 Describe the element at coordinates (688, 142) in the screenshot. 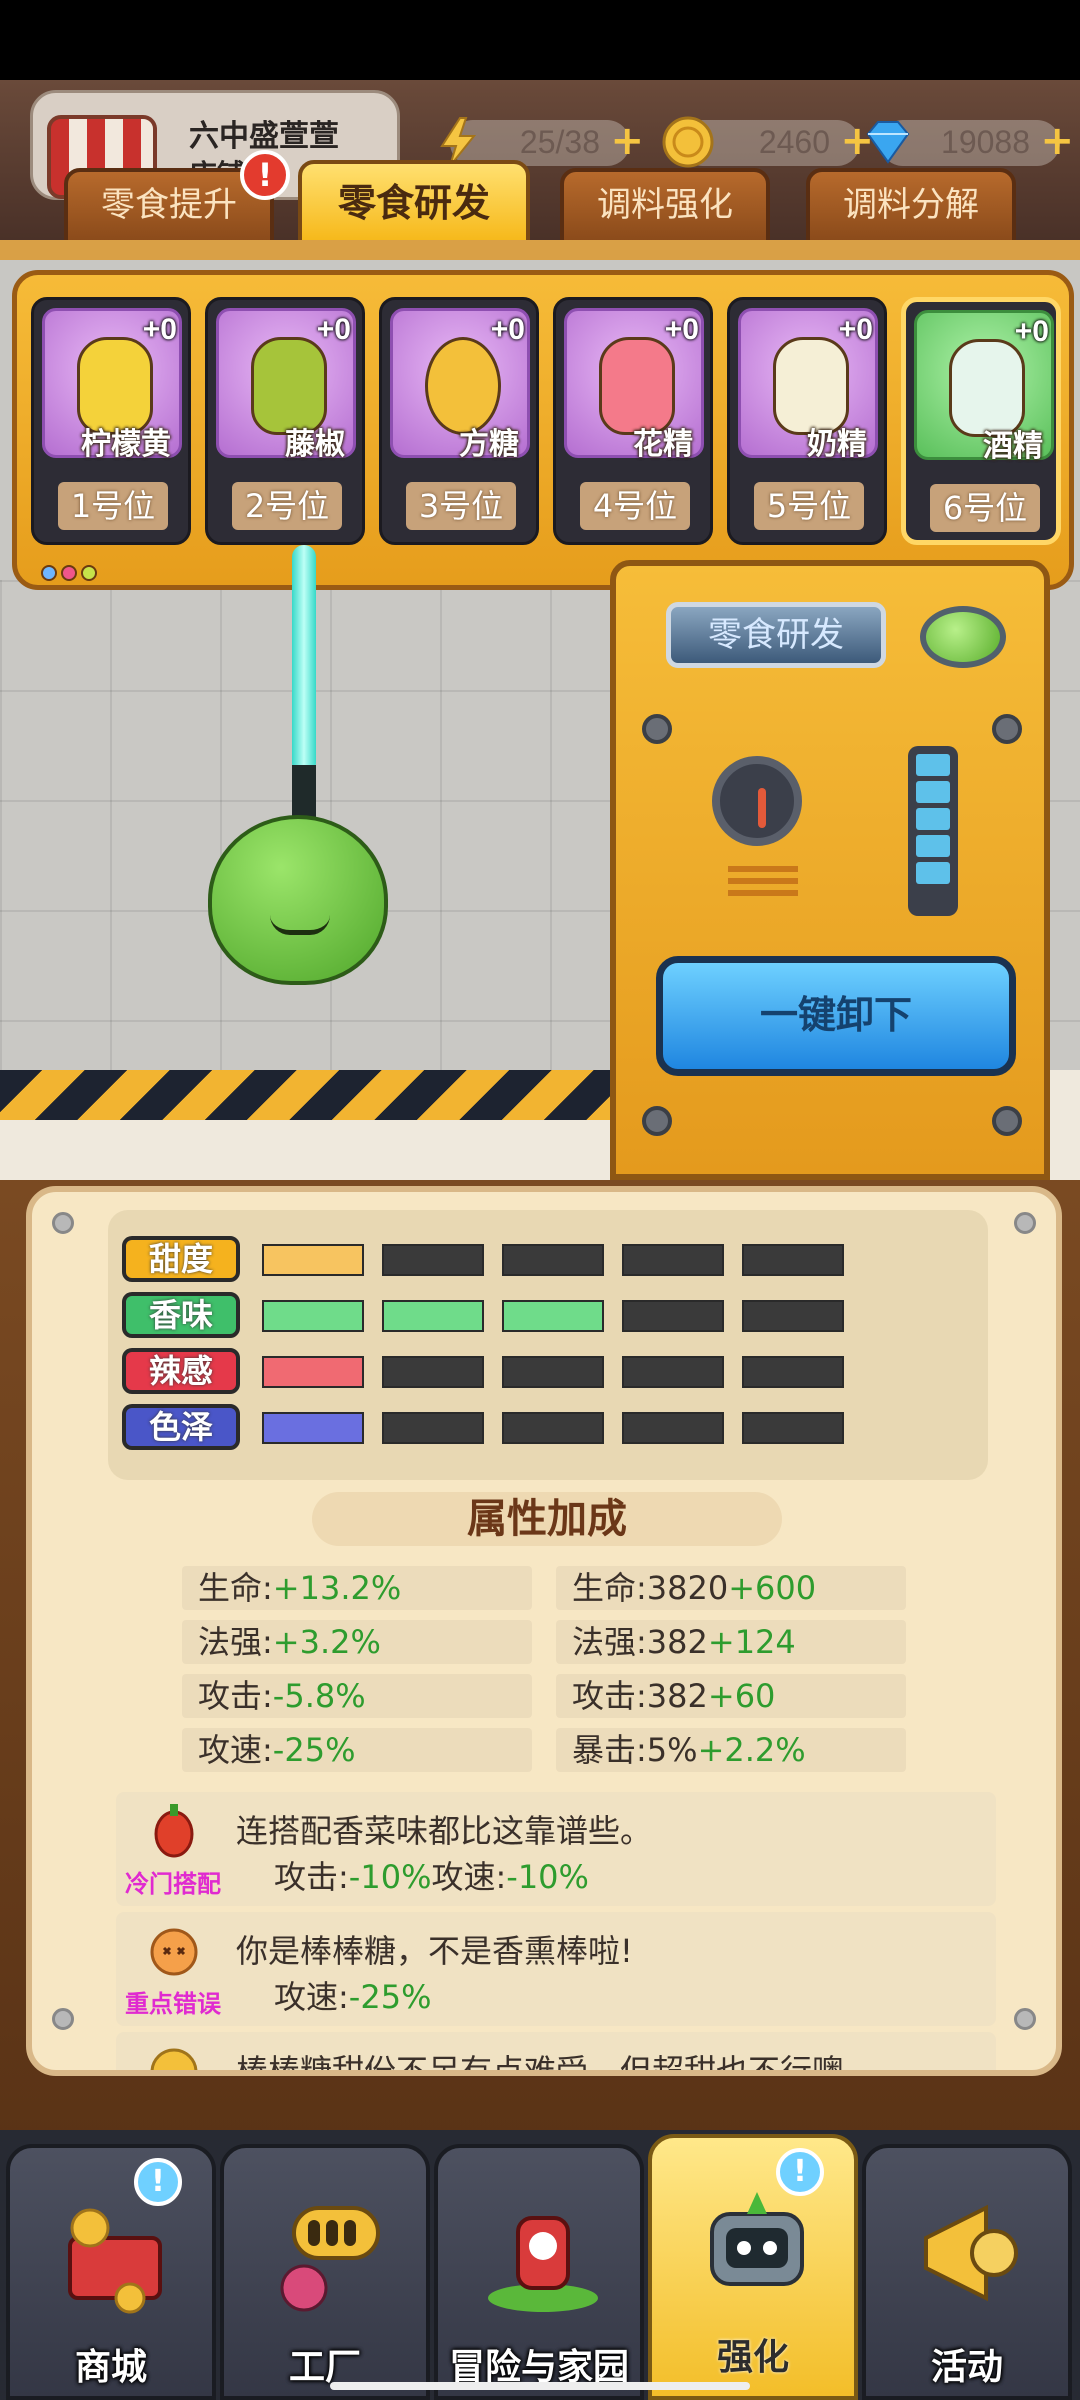

I see `coin-icon` at that location.